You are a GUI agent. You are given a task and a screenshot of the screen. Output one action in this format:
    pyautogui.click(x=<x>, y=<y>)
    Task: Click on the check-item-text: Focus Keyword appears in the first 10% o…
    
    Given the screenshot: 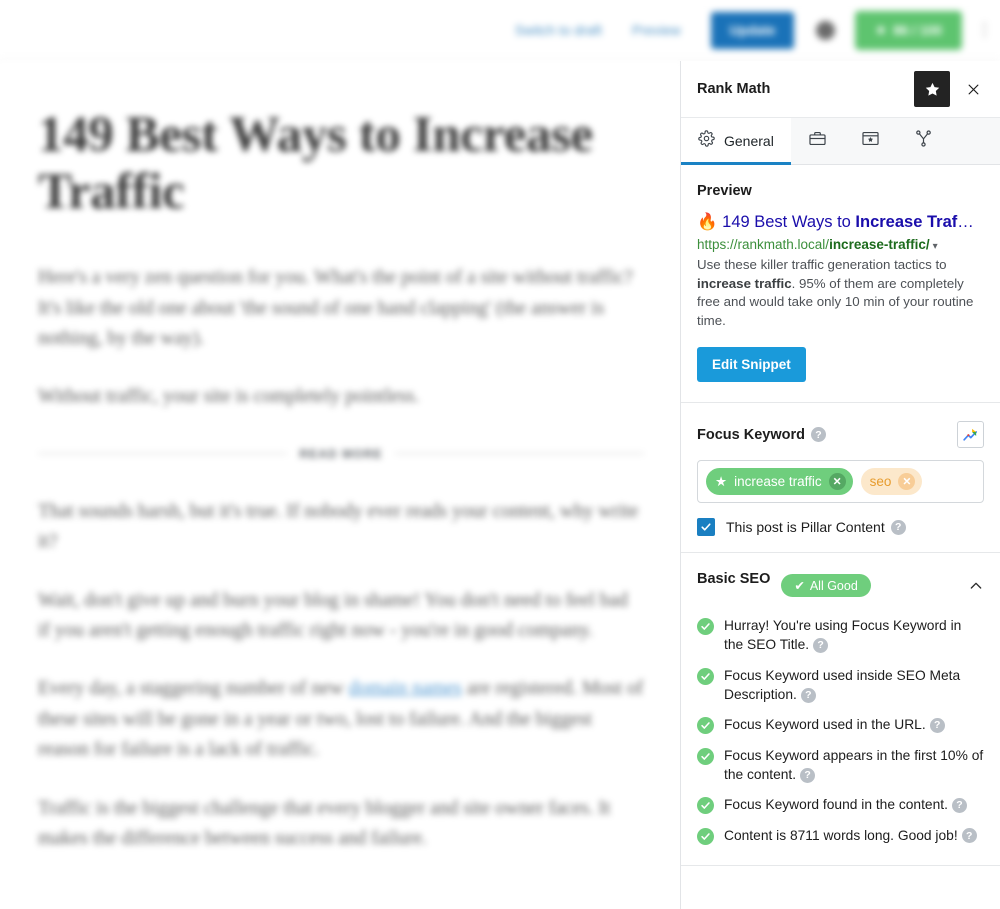 What is the action you would take?
    pyautogui.click(x=854, y=765)
    